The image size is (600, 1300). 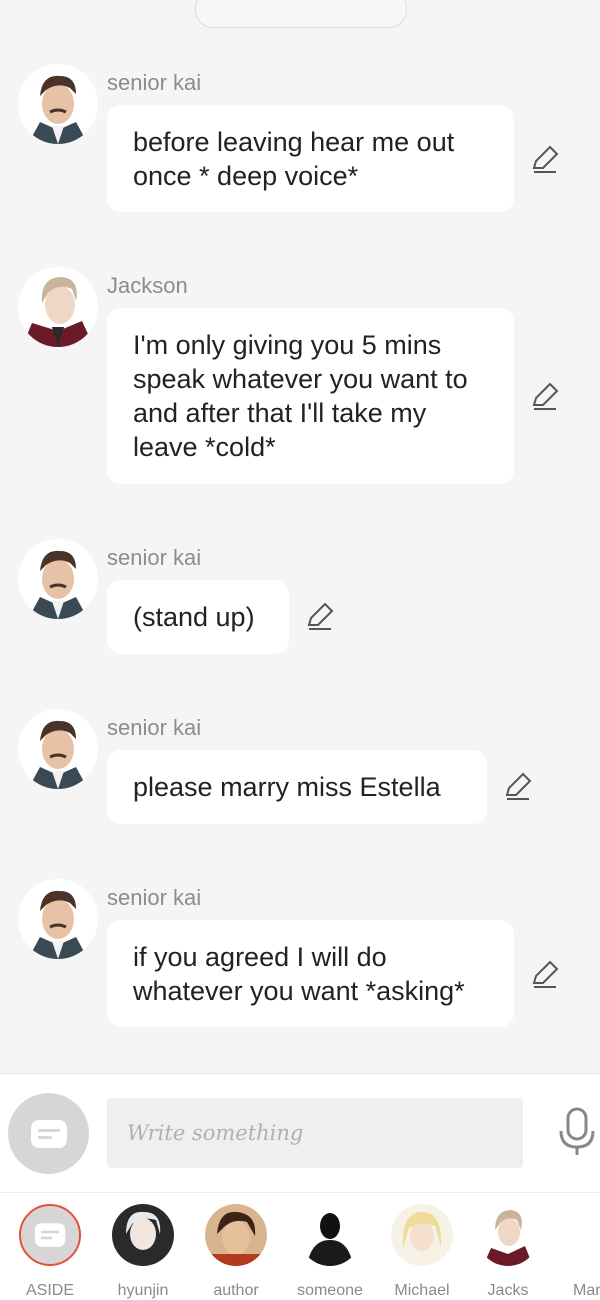 I want to click on character-aside: ASIDE, so click(x=50, y=1252).